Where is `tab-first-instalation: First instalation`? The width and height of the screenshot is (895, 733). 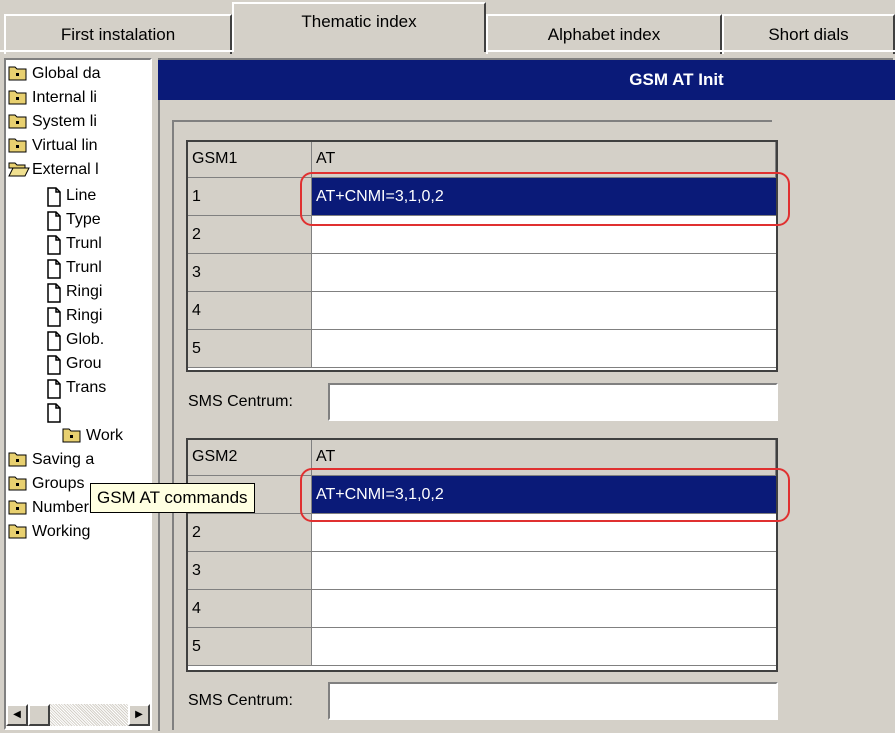
tab-first-instalation: First instalation is located at coordinates (118, 34).